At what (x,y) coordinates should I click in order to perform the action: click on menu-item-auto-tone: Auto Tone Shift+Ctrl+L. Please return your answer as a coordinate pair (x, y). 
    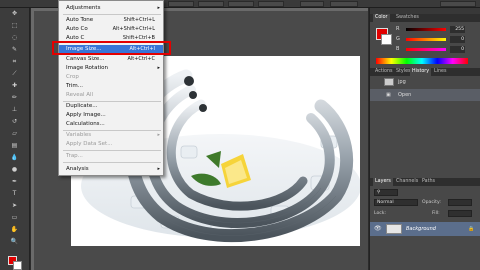
    Looking at the image, I should click on (111, 20).